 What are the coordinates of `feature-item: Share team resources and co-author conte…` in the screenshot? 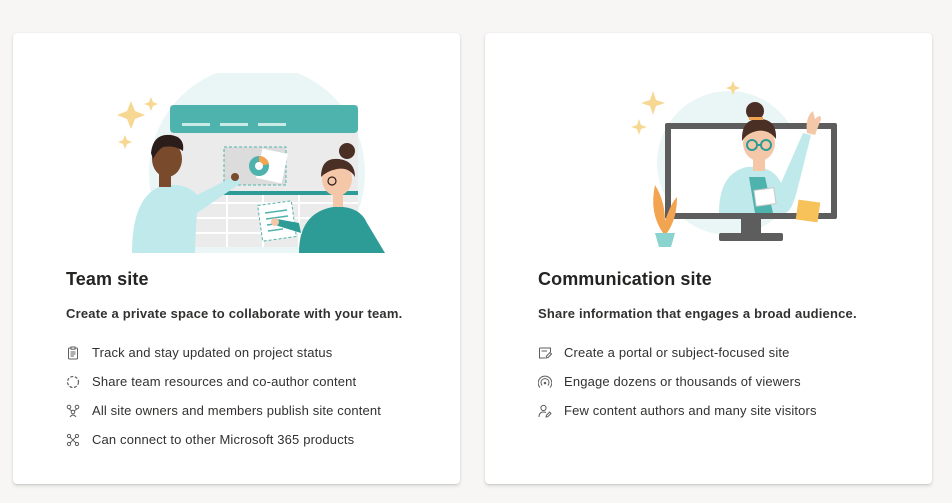 It's located at (223, 381).